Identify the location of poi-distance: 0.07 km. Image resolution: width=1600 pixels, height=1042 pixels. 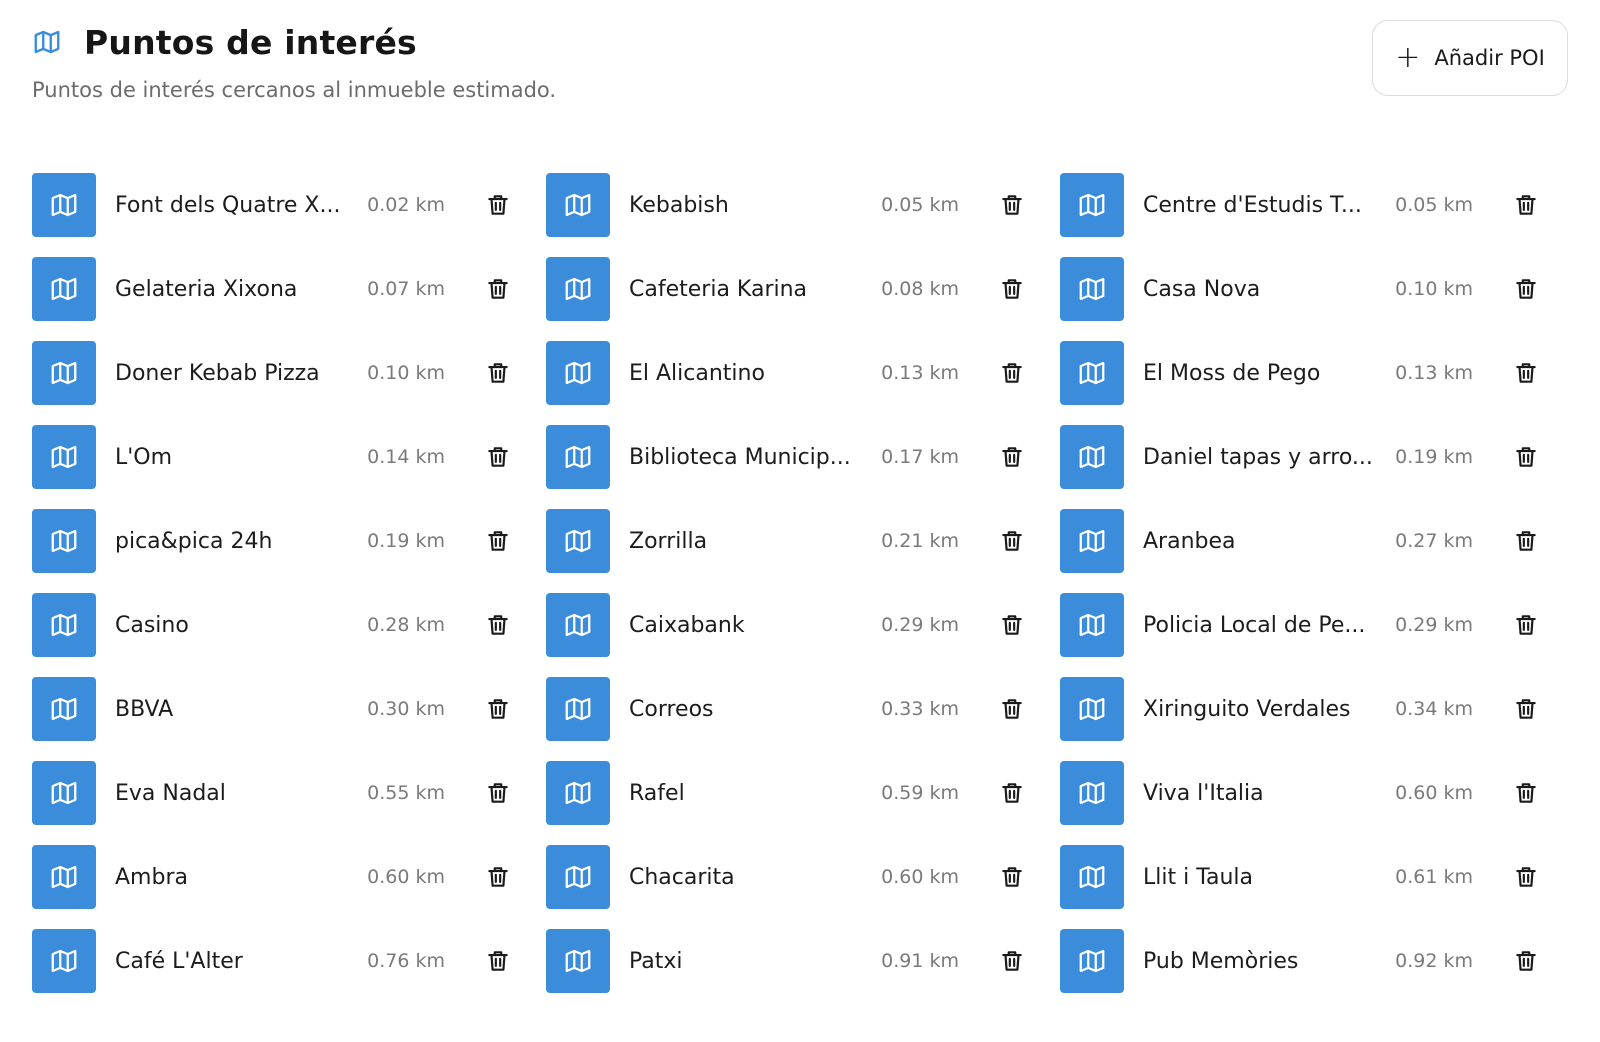
(406, 289).